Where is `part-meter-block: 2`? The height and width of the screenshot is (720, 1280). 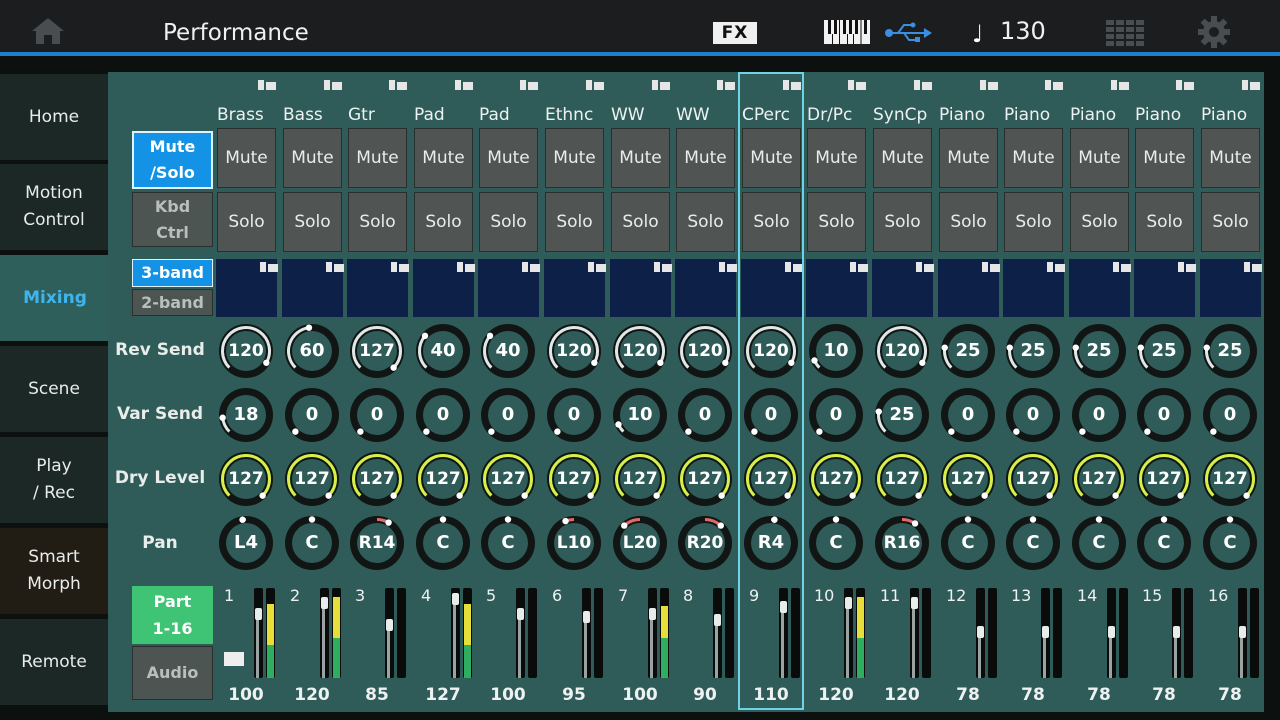
part-meter-block: 2 is located at coordinates (312, 631).